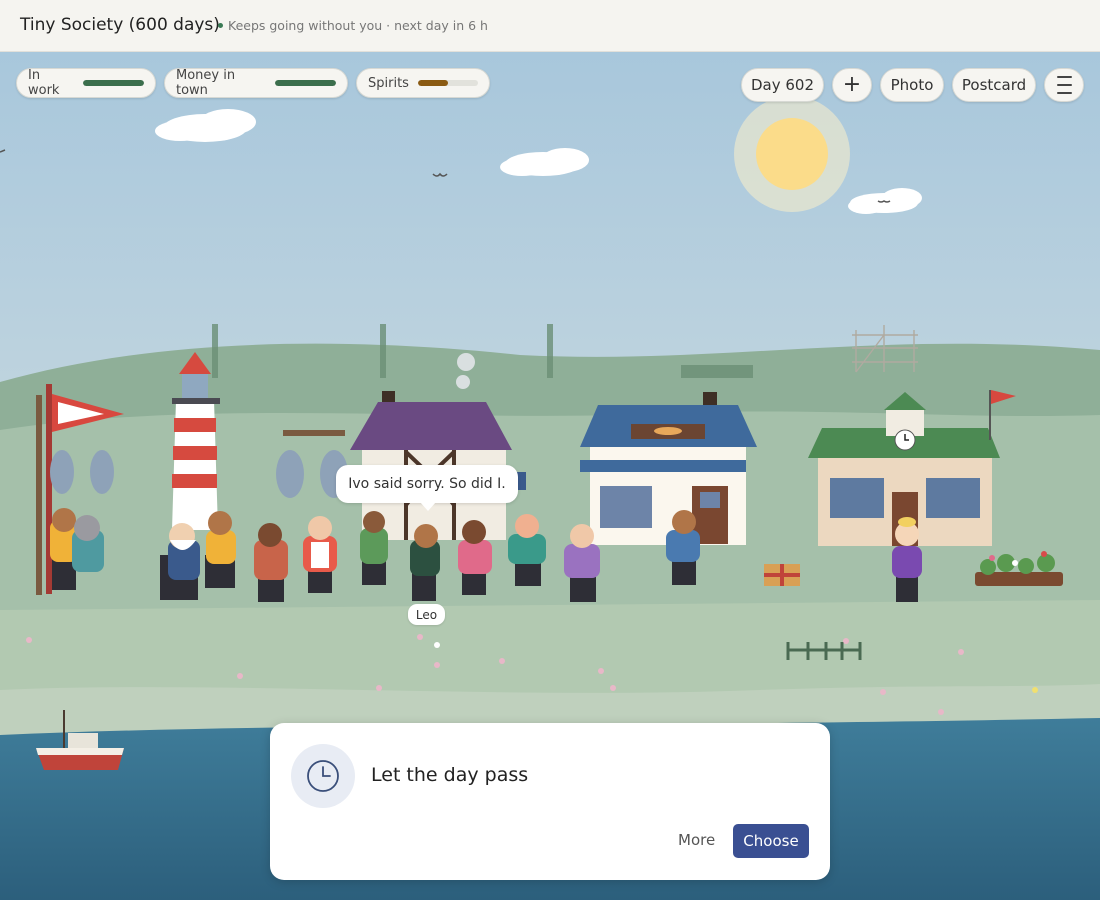 The height and width of the screenshot is (900, 1100). Describe the element at coordinates (426, 614) in the screenshot. I see `character-name-tag: Leo` at that location.